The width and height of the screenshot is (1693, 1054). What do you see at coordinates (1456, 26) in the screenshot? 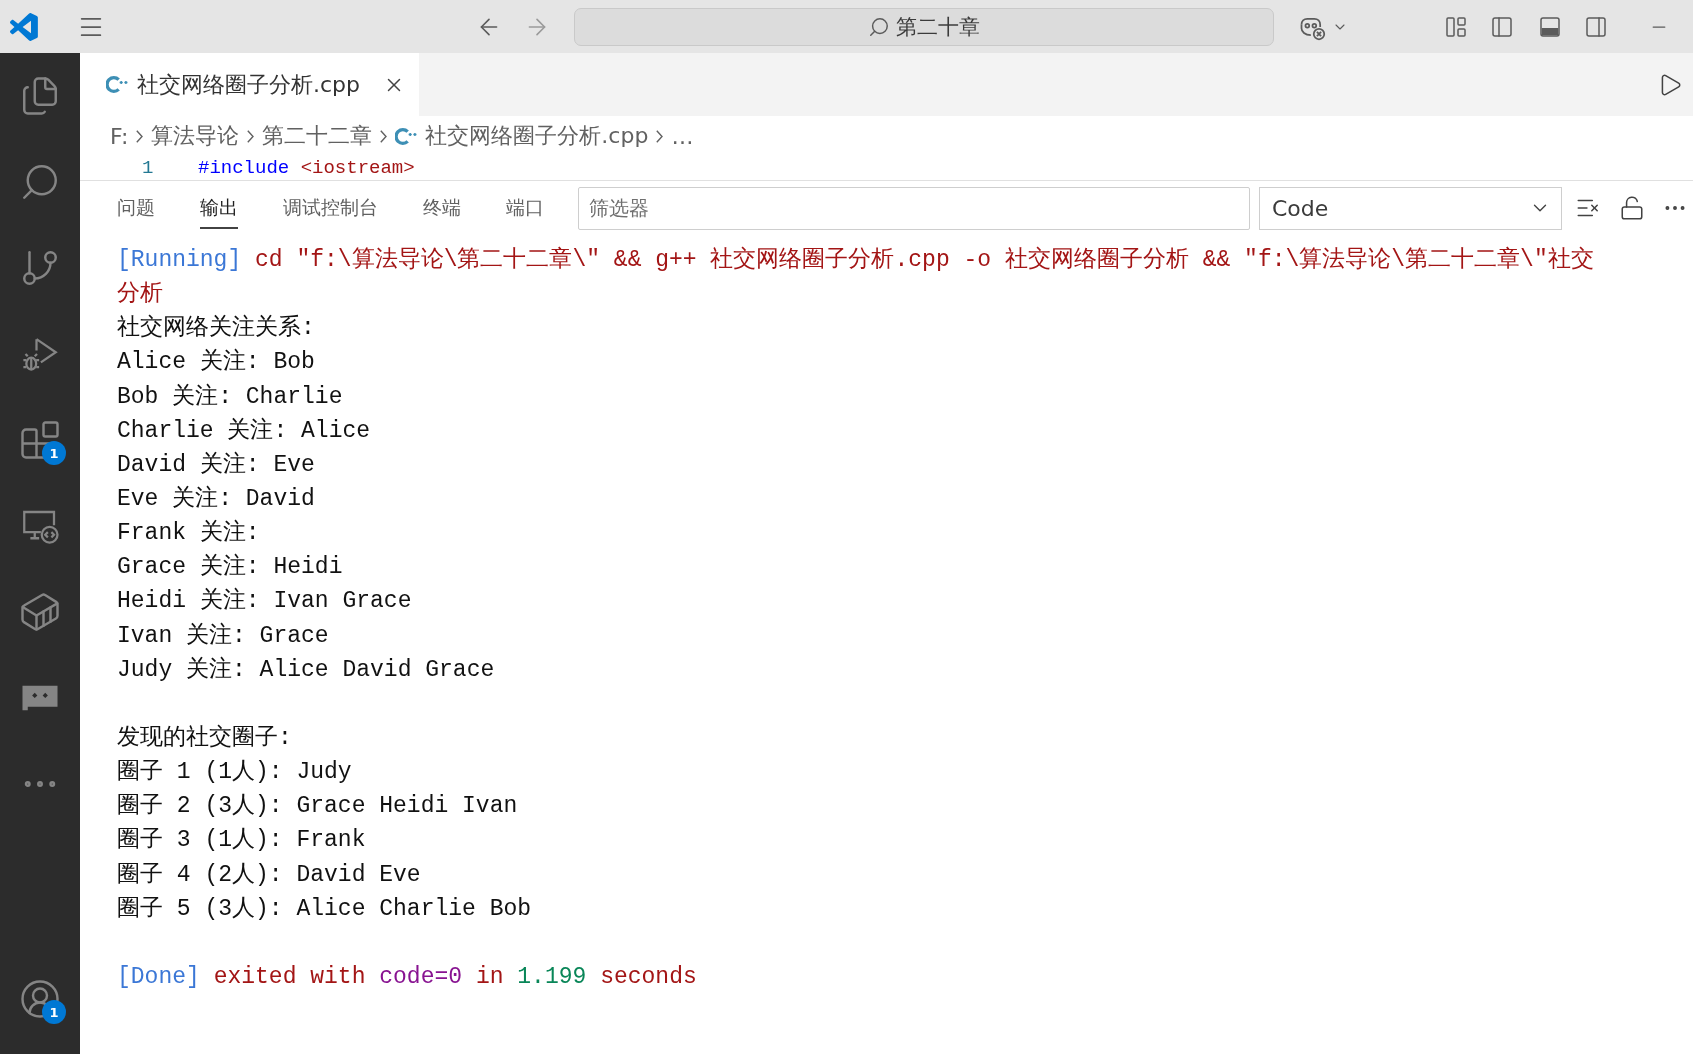
I see `layout-icon` at bounding box center [1456, 26].